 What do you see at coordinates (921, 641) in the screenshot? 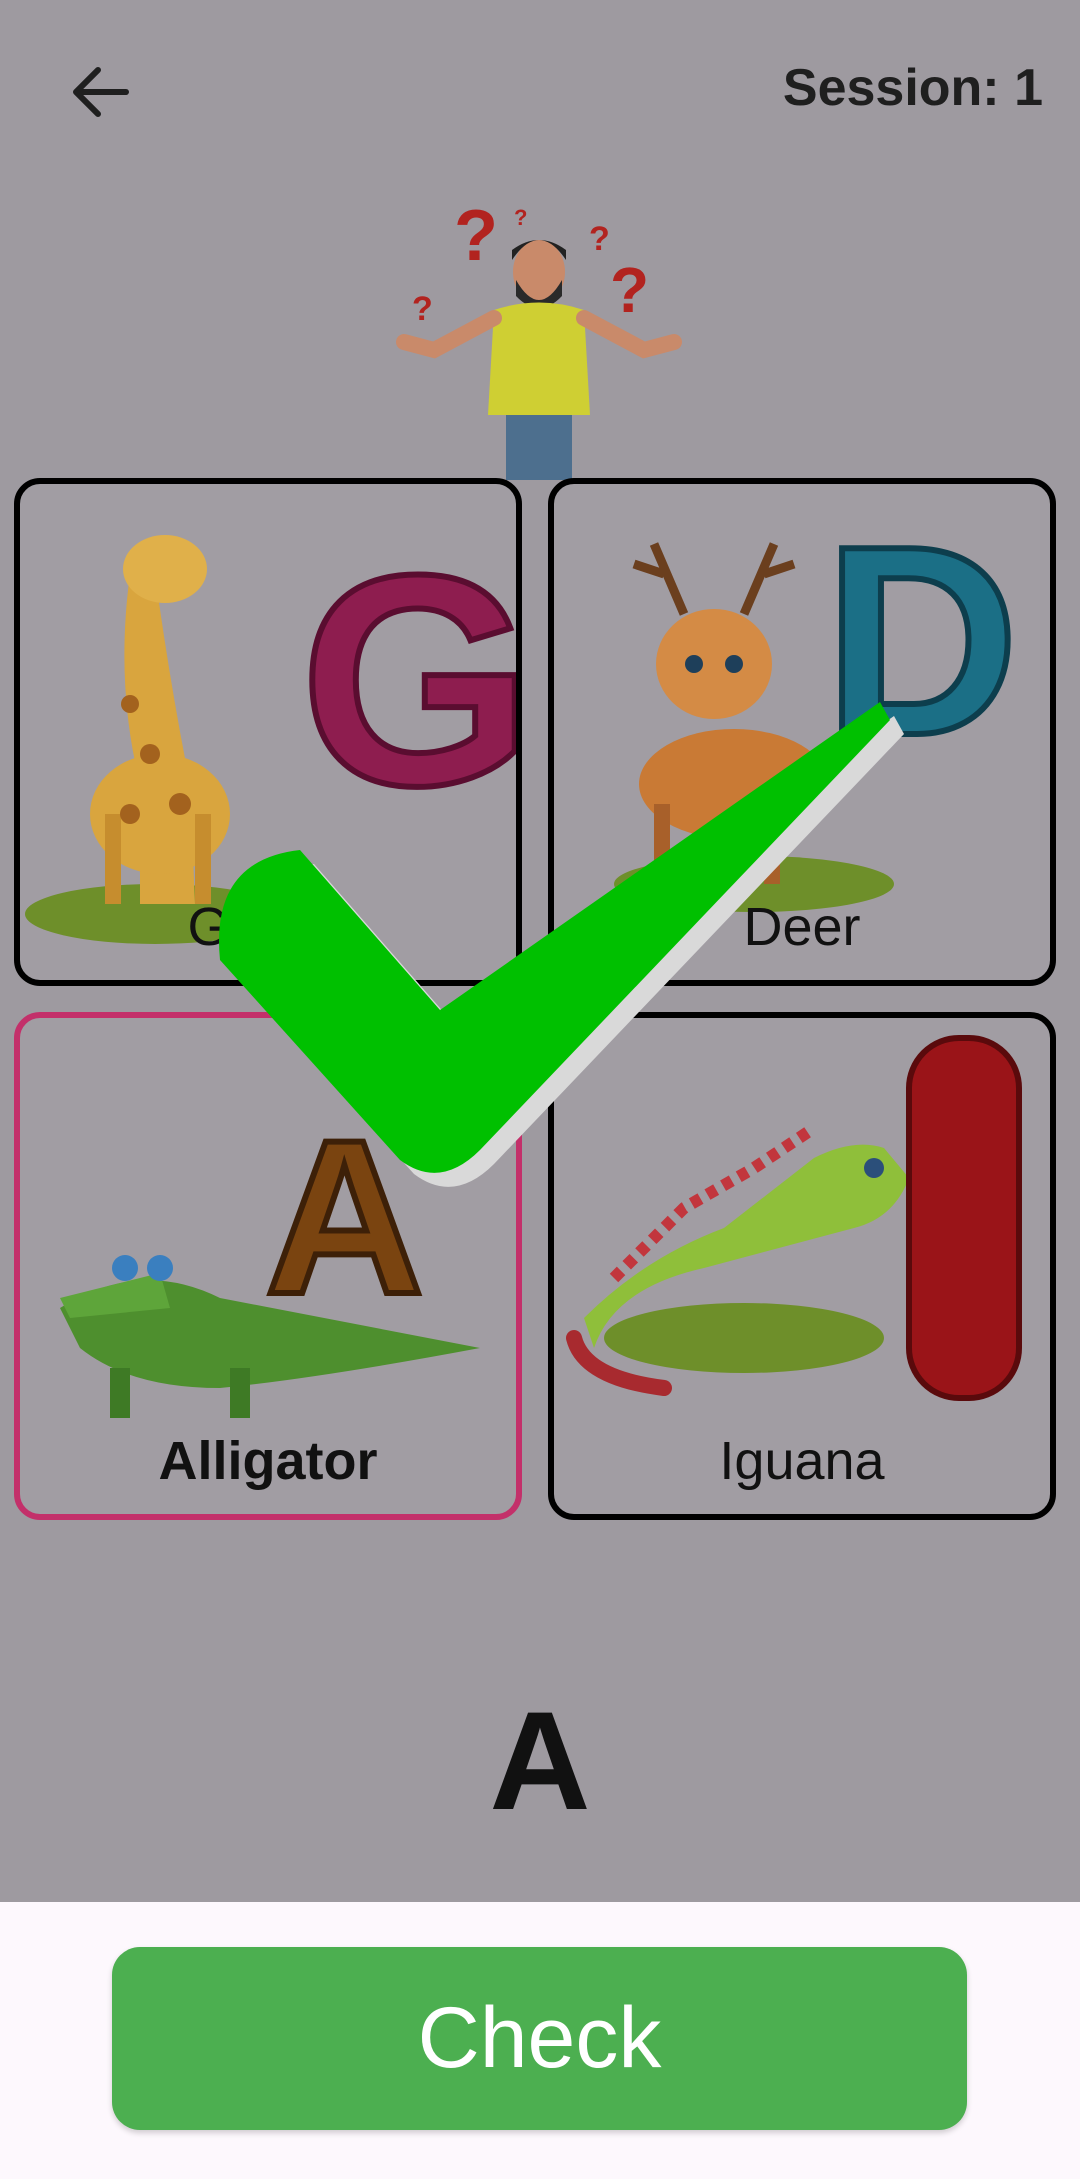
I see `svg-text: D` at bounding box center [921, 641].